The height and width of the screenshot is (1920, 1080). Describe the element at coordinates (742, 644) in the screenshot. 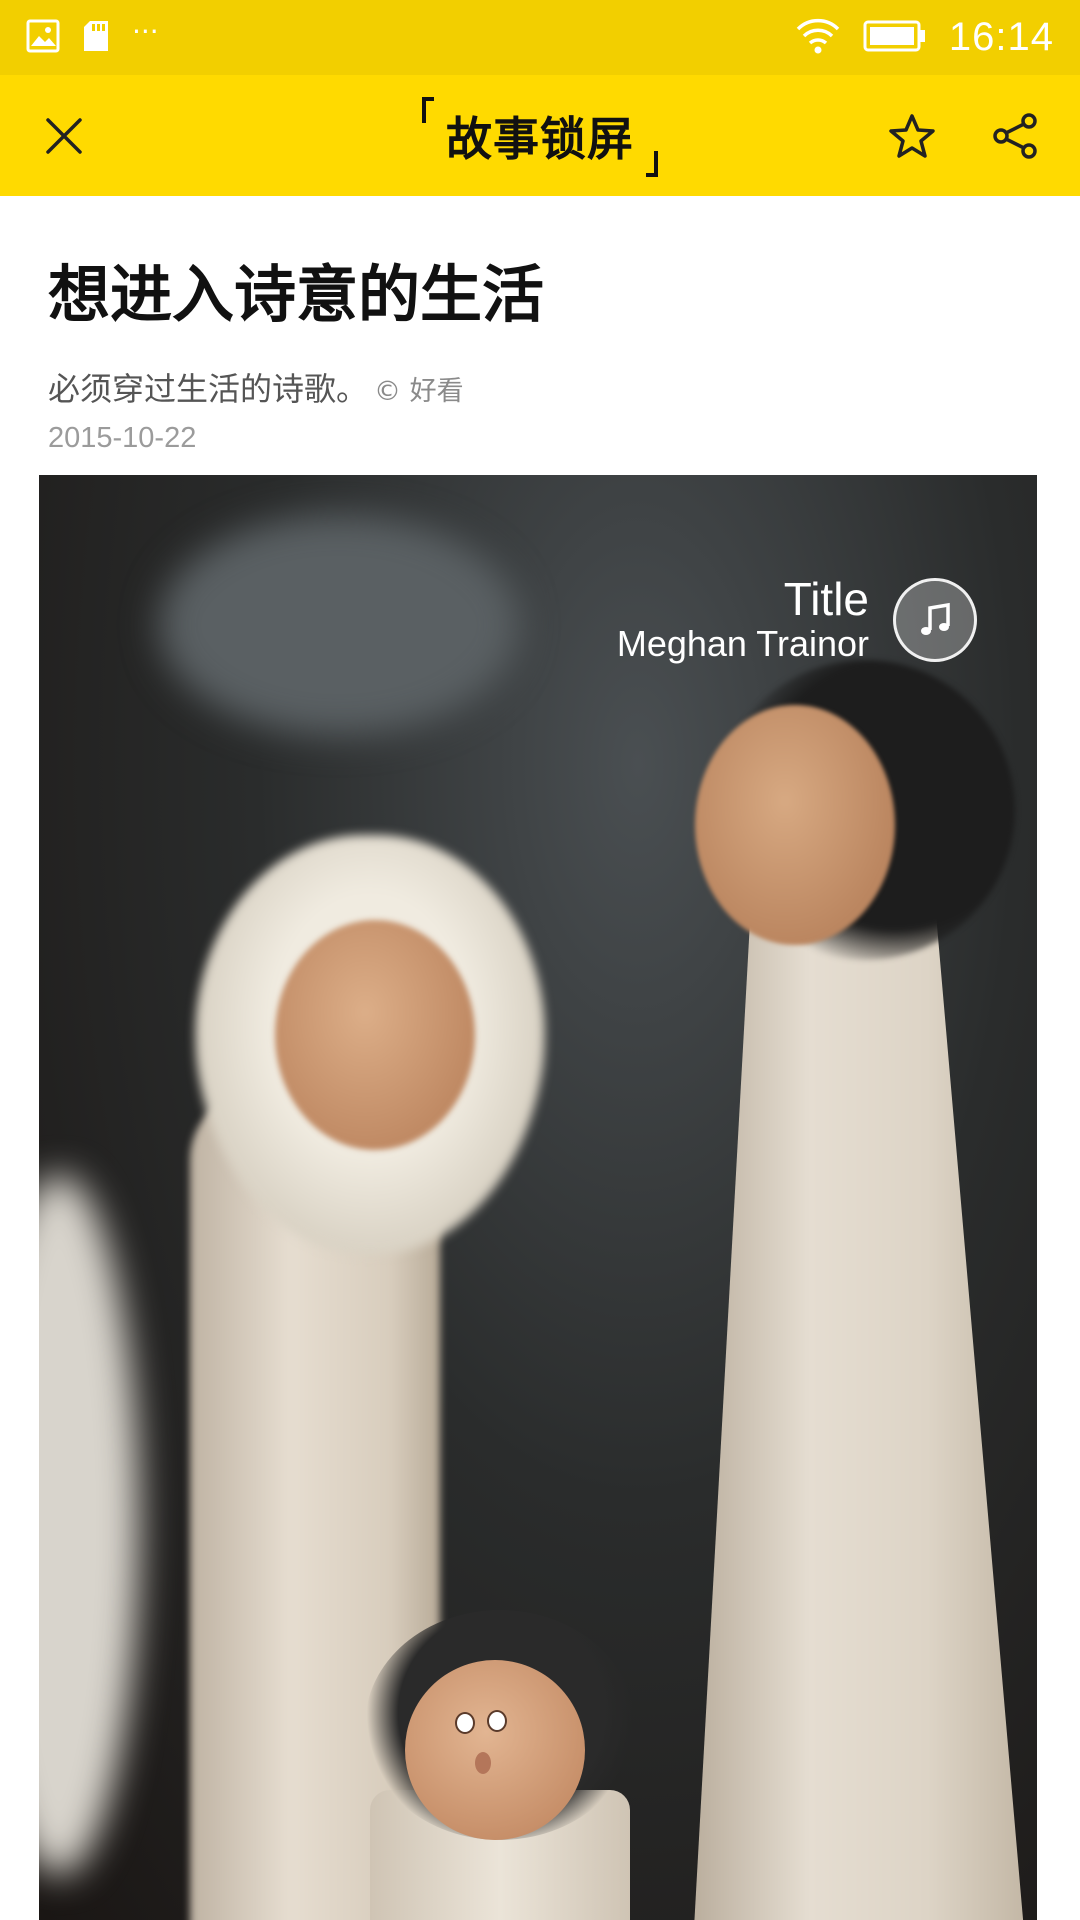

I see `music-artist: Meghan Trainor` at that location.